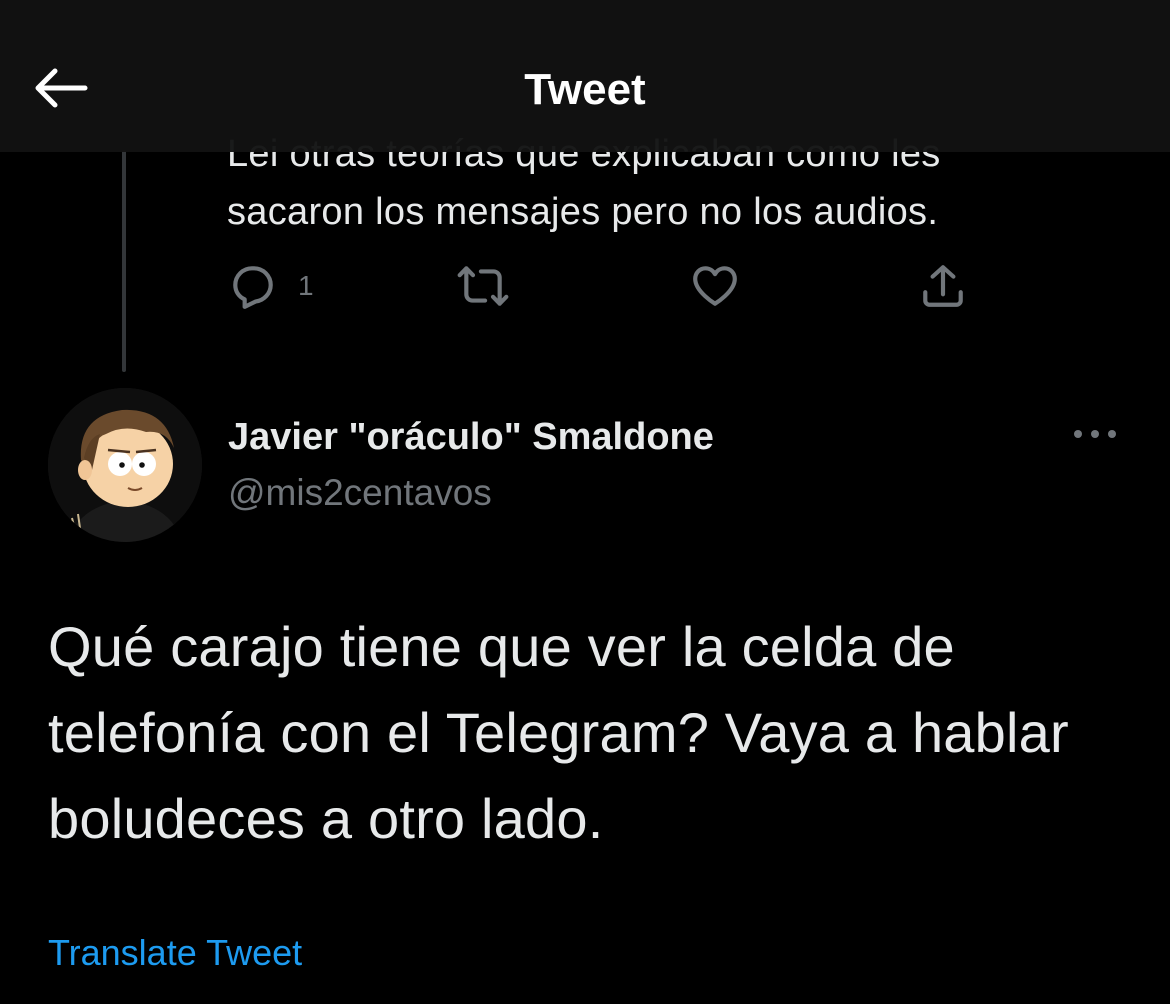 This screenshot has width=1170, height=1004. What do you see at coordinates (360, 493) in the screenshot?
I see `author-handle: @mis2centavos` at bounding box center [360, 493].